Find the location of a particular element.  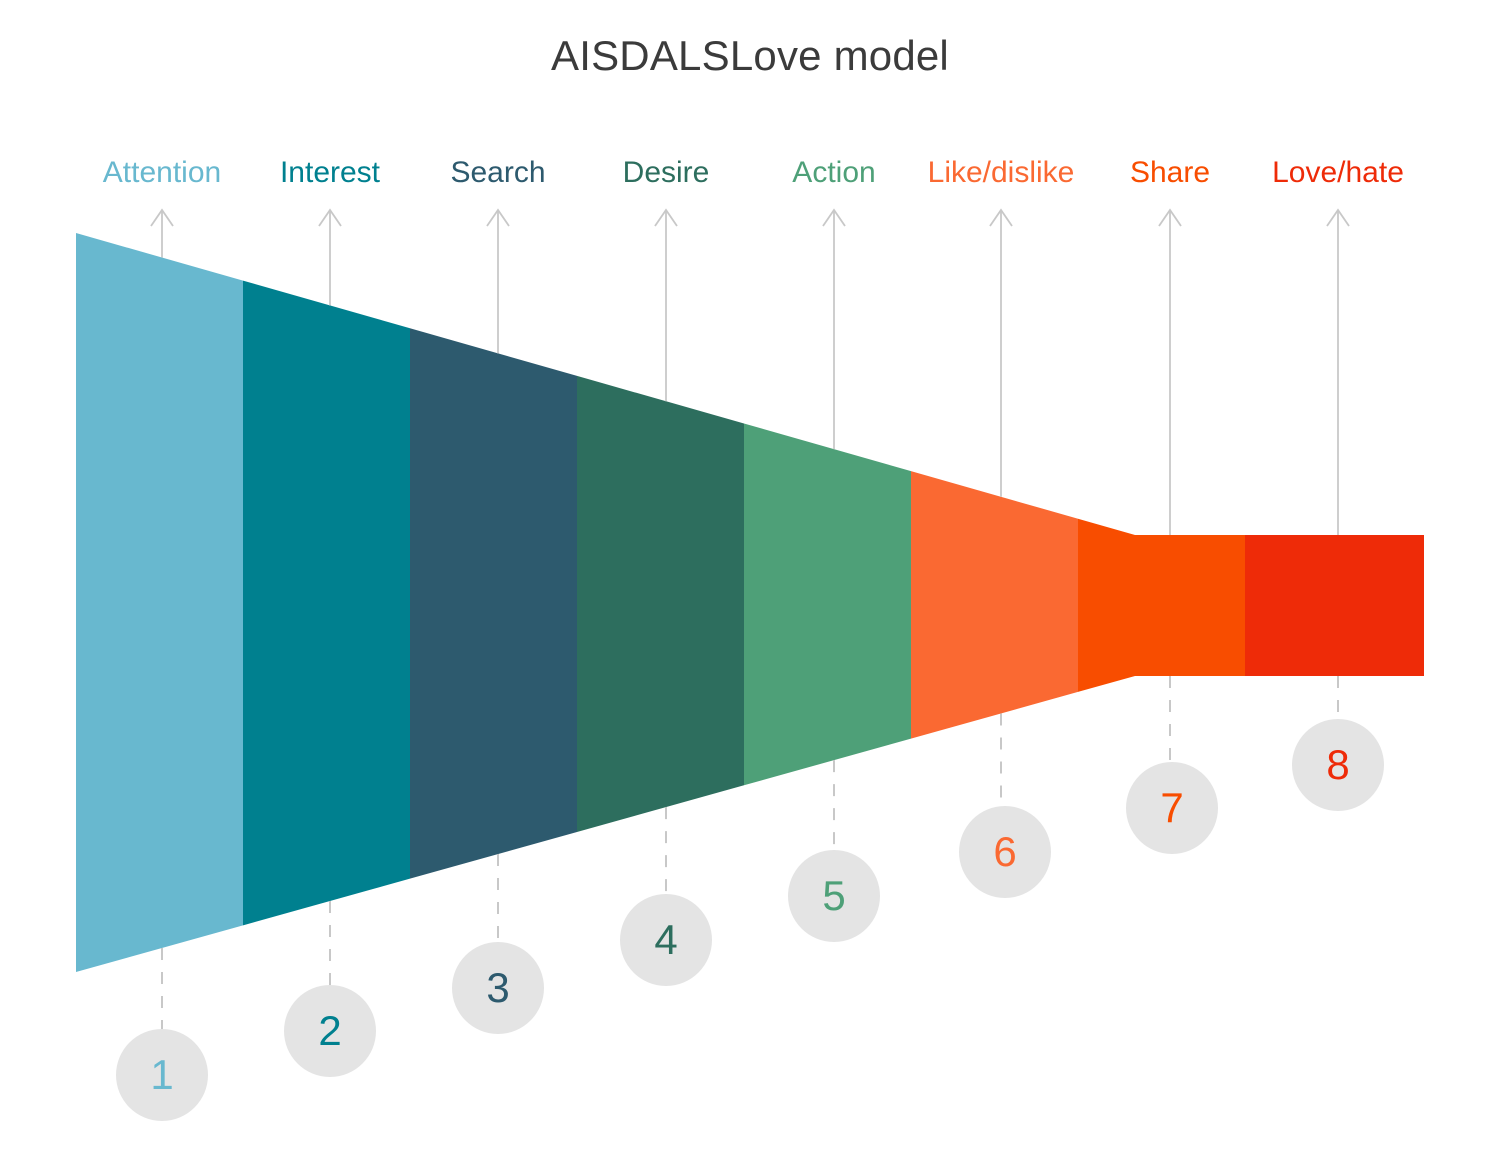

stage-label-5: Action is located at coordinates (833, 173).